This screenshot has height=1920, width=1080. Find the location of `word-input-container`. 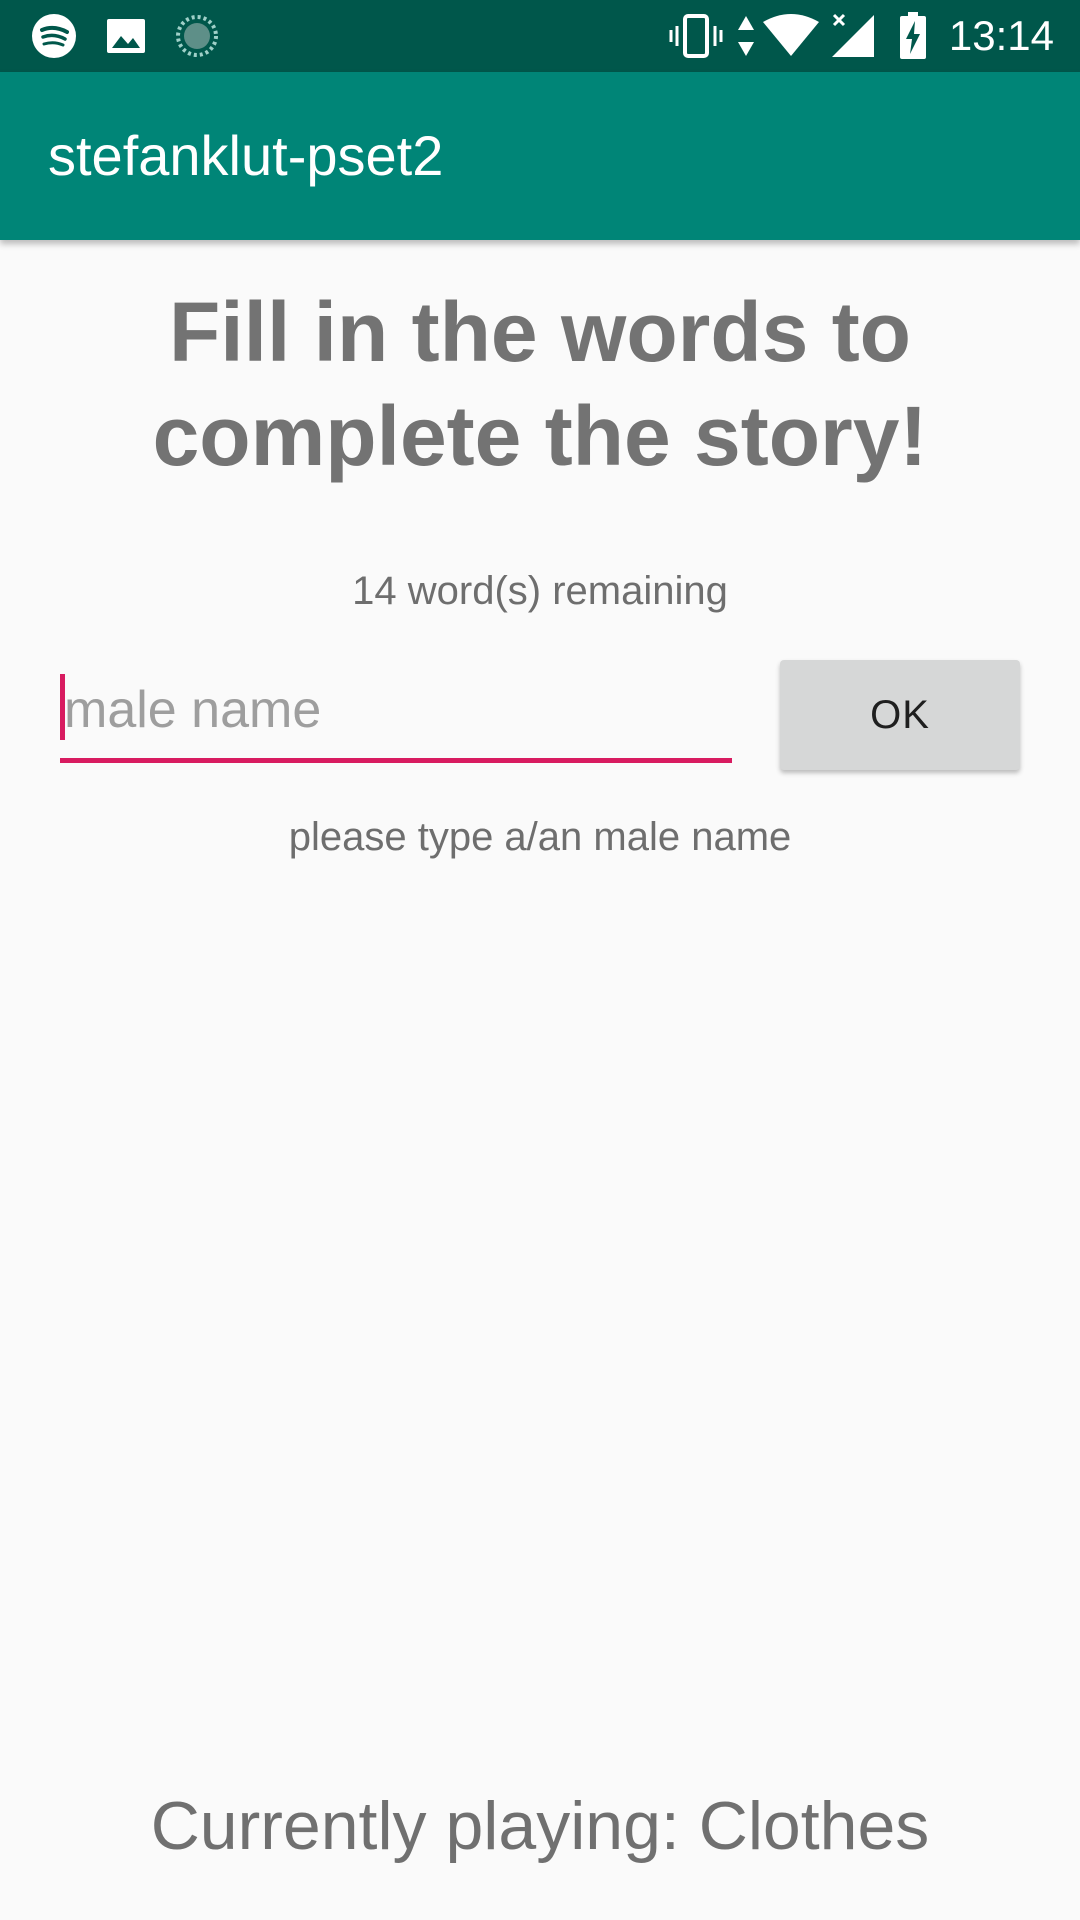

word-input-container is located at coordinates (396, 714).